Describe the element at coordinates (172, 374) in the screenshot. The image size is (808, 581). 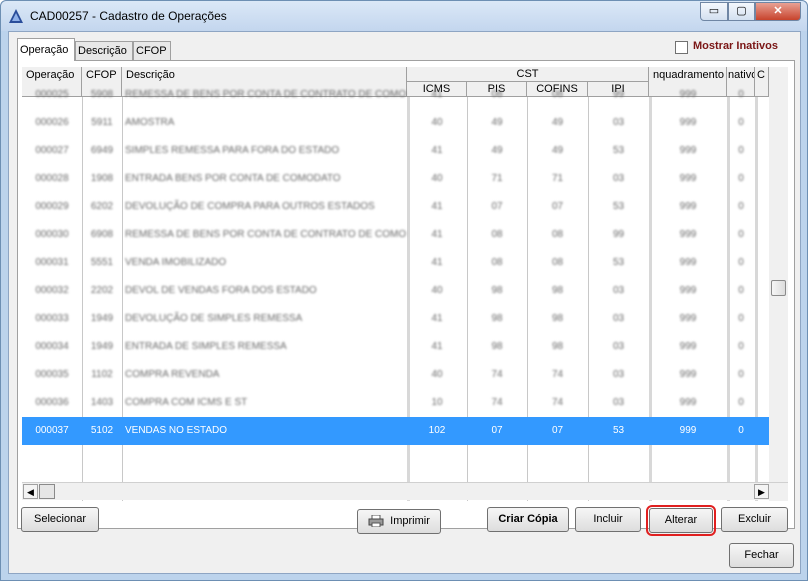
I see `cell-descricao: COMPRA REVENDA` at that location.